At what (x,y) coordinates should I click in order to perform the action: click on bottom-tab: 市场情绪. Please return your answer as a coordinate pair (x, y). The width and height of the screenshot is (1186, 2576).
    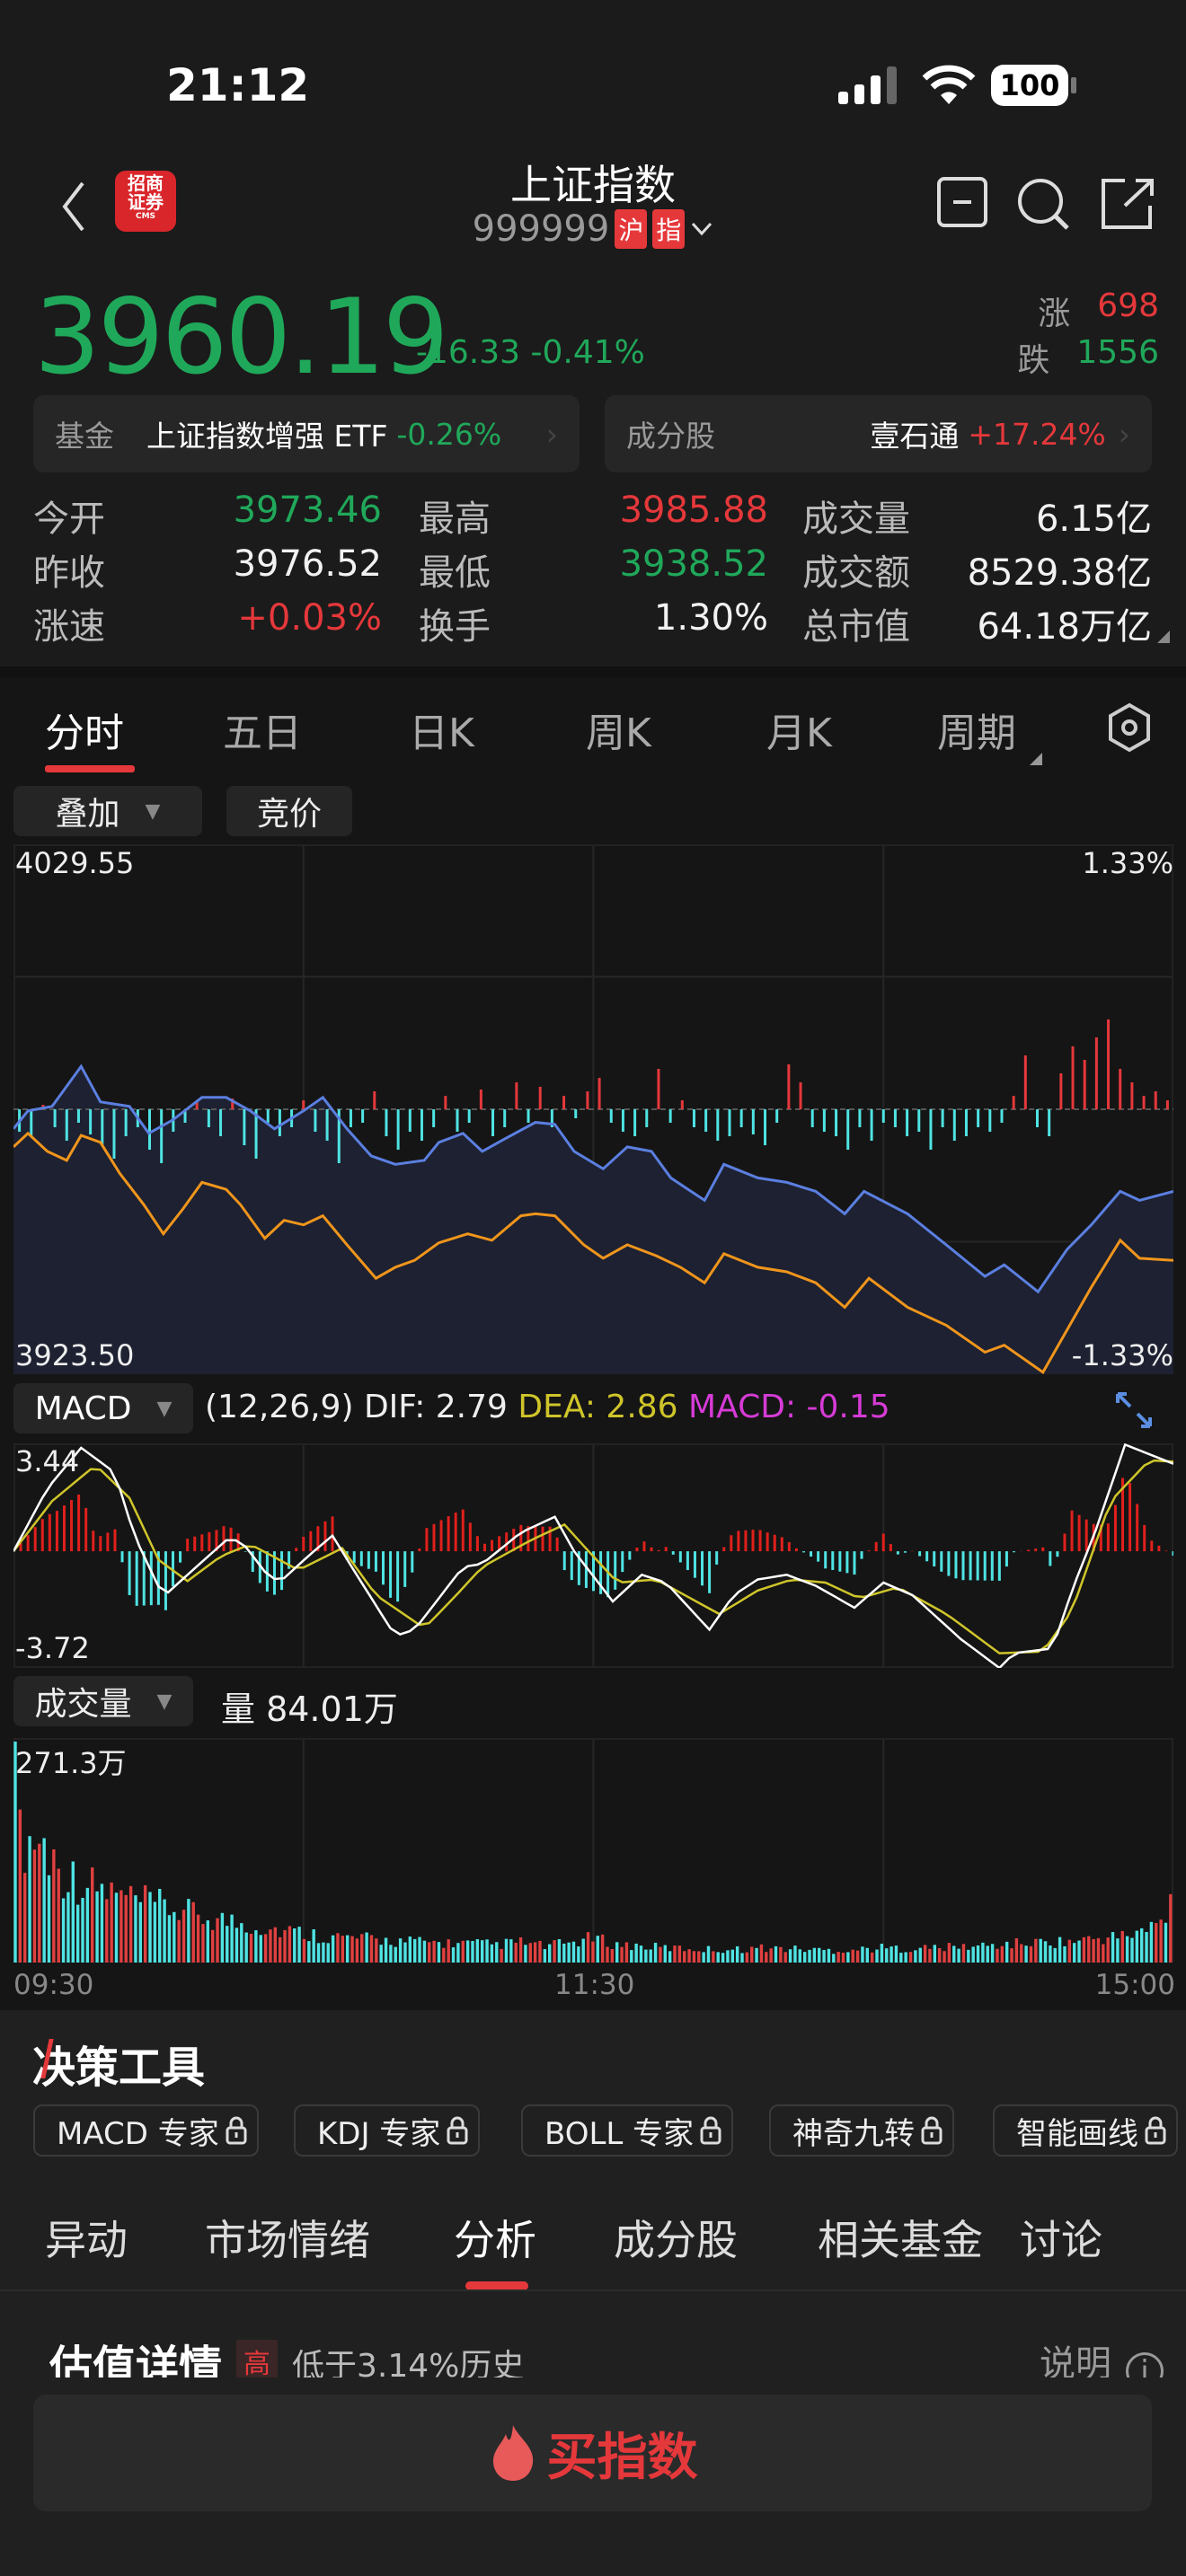
    Looking at the image, I should click on (287, 2237).